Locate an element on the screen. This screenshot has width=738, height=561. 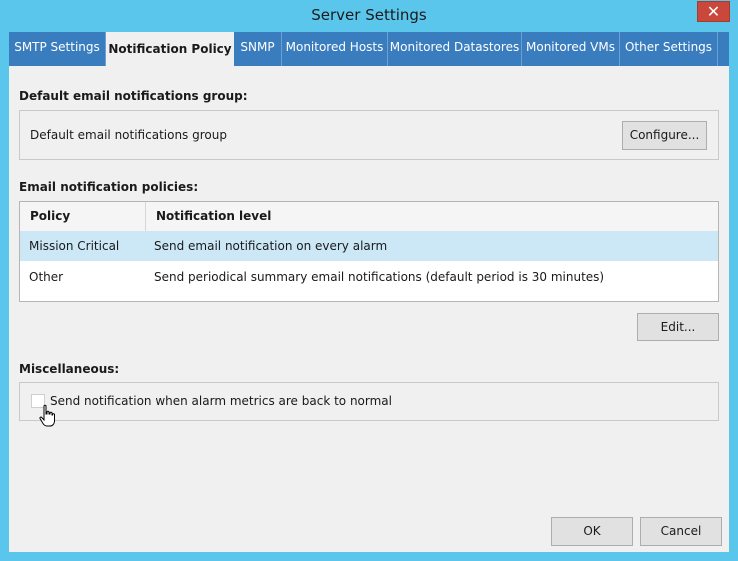
misc-heading: Miscellaneous: is located at coordinates (69, 369).